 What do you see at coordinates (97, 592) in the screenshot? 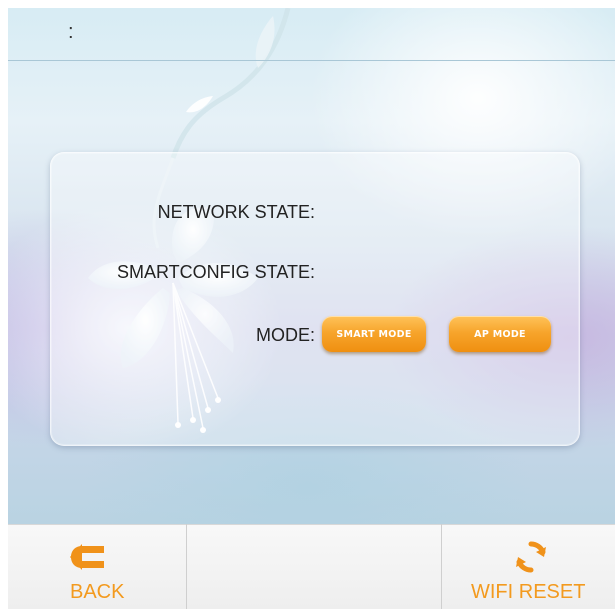
I see `back-label: BACK` at bounding box center [97, 592].